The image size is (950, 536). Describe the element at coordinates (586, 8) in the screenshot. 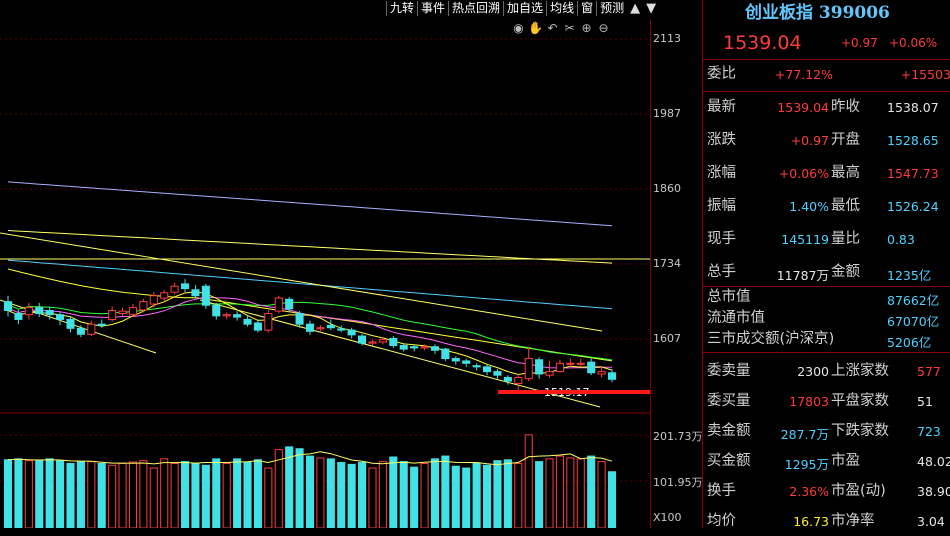

I see `toolbar-item-5: 窗` at that location.